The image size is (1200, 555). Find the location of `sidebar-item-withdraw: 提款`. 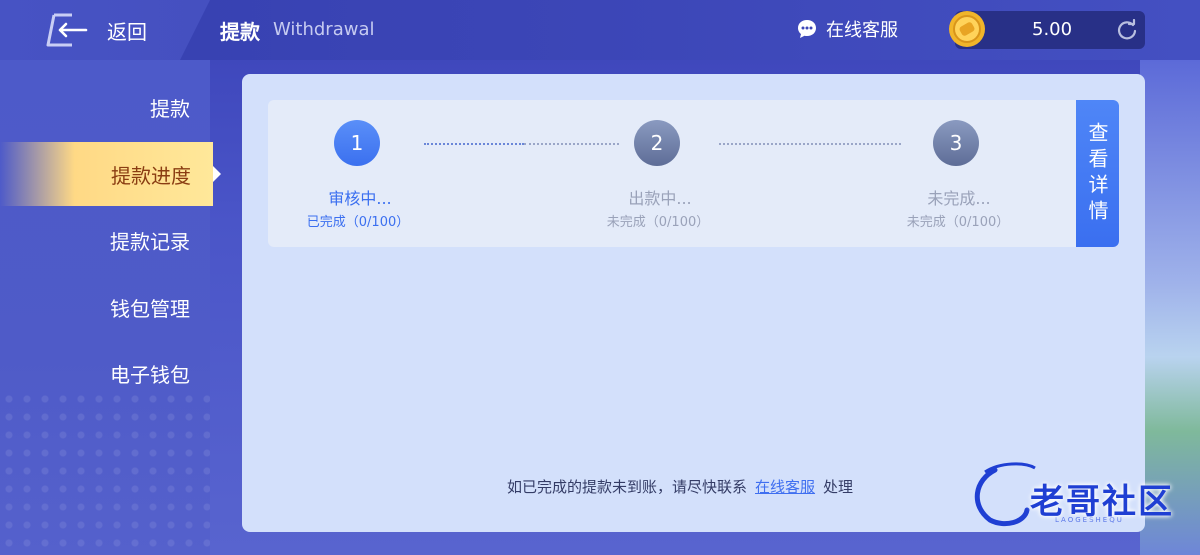

sidebar-item-withdraw: 提款 is located at coordinates (106, 107).